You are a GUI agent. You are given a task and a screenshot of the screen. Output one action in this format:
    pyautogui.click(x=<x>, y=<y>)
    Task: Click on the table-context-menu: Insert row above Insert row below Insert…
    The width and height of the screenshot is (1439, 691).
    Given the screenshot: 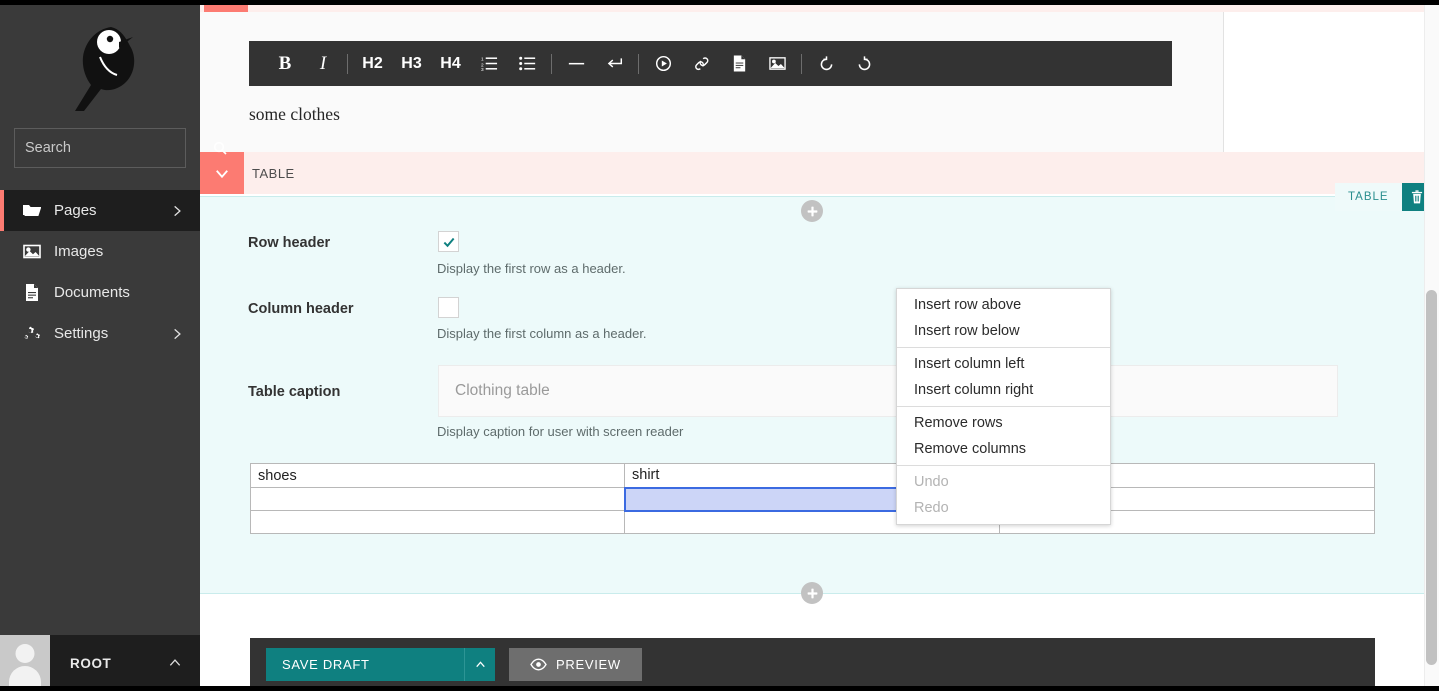 What is the action you would take?
    pyautogui.click(x=1003, y=406)
    